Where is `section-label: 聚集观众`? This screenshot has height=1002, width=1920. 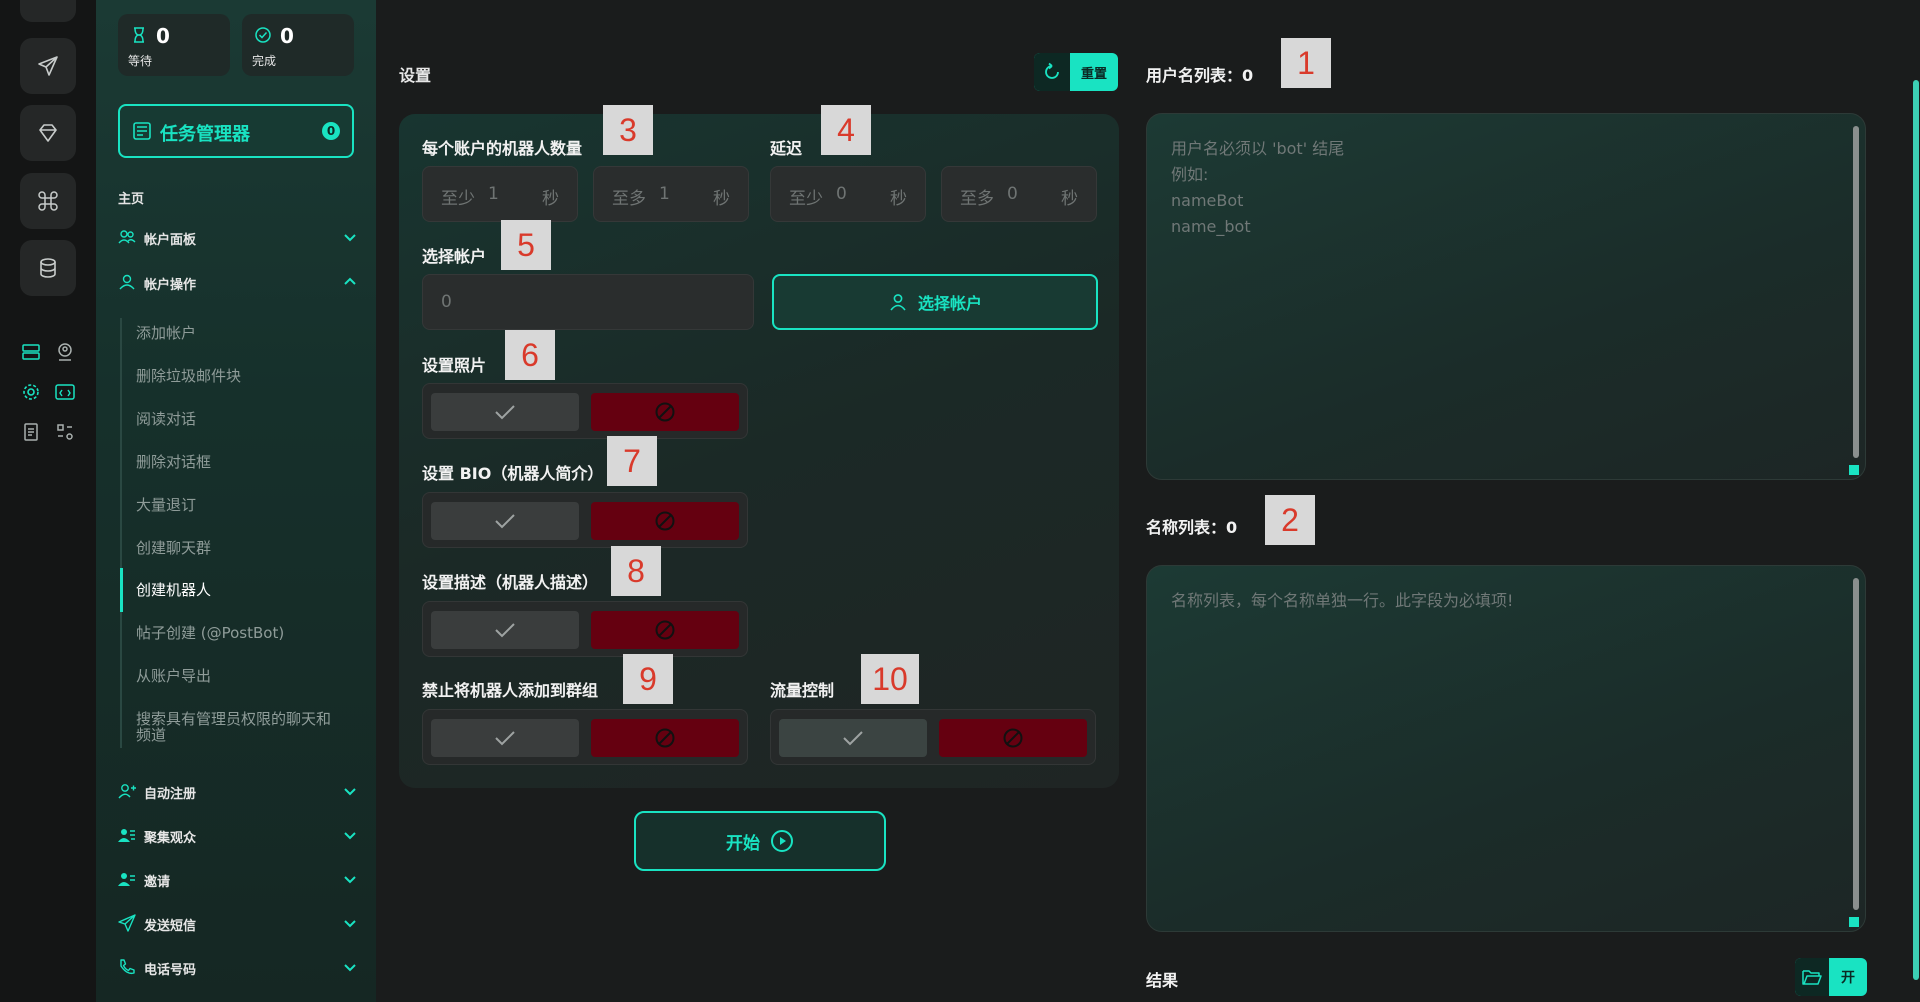 section-label: 聚集观众 is located at coordinates (170, 838).